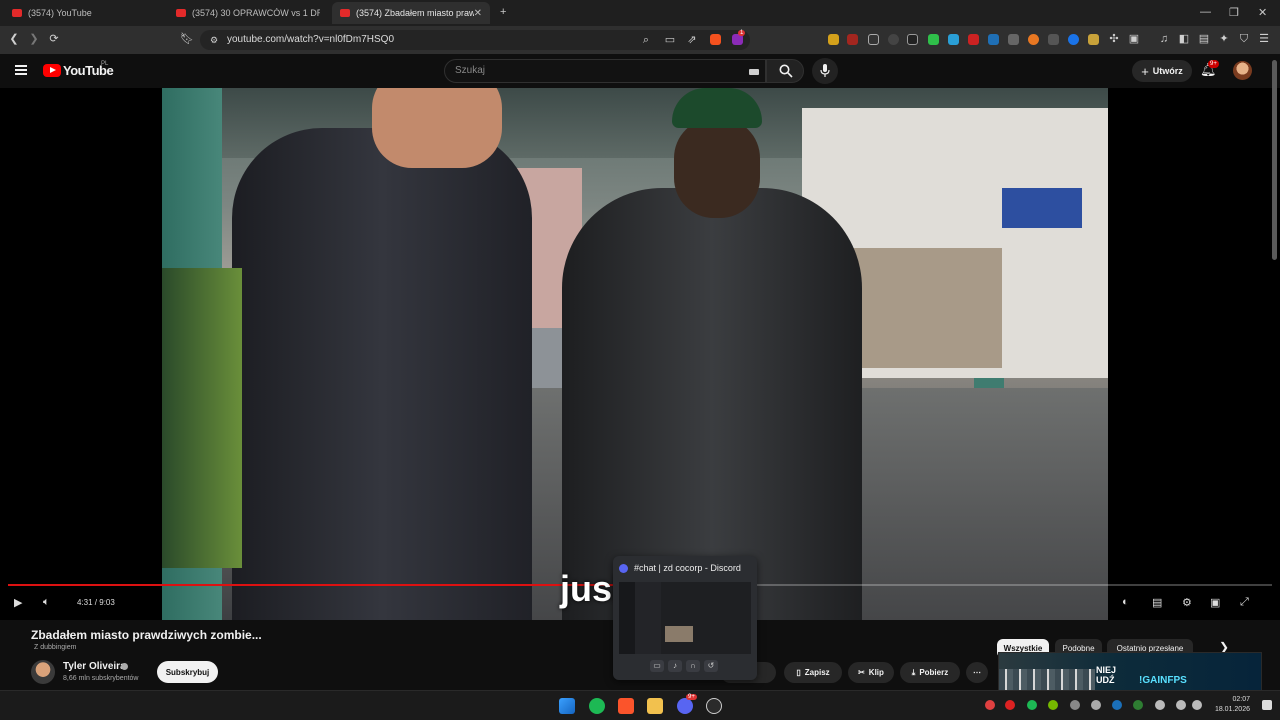 This screenshot has height=720, width=1280. What do you see at coordinates (825, 71) in the screenshot?
I see `voice-search-button` at bounding box center [825, 71].